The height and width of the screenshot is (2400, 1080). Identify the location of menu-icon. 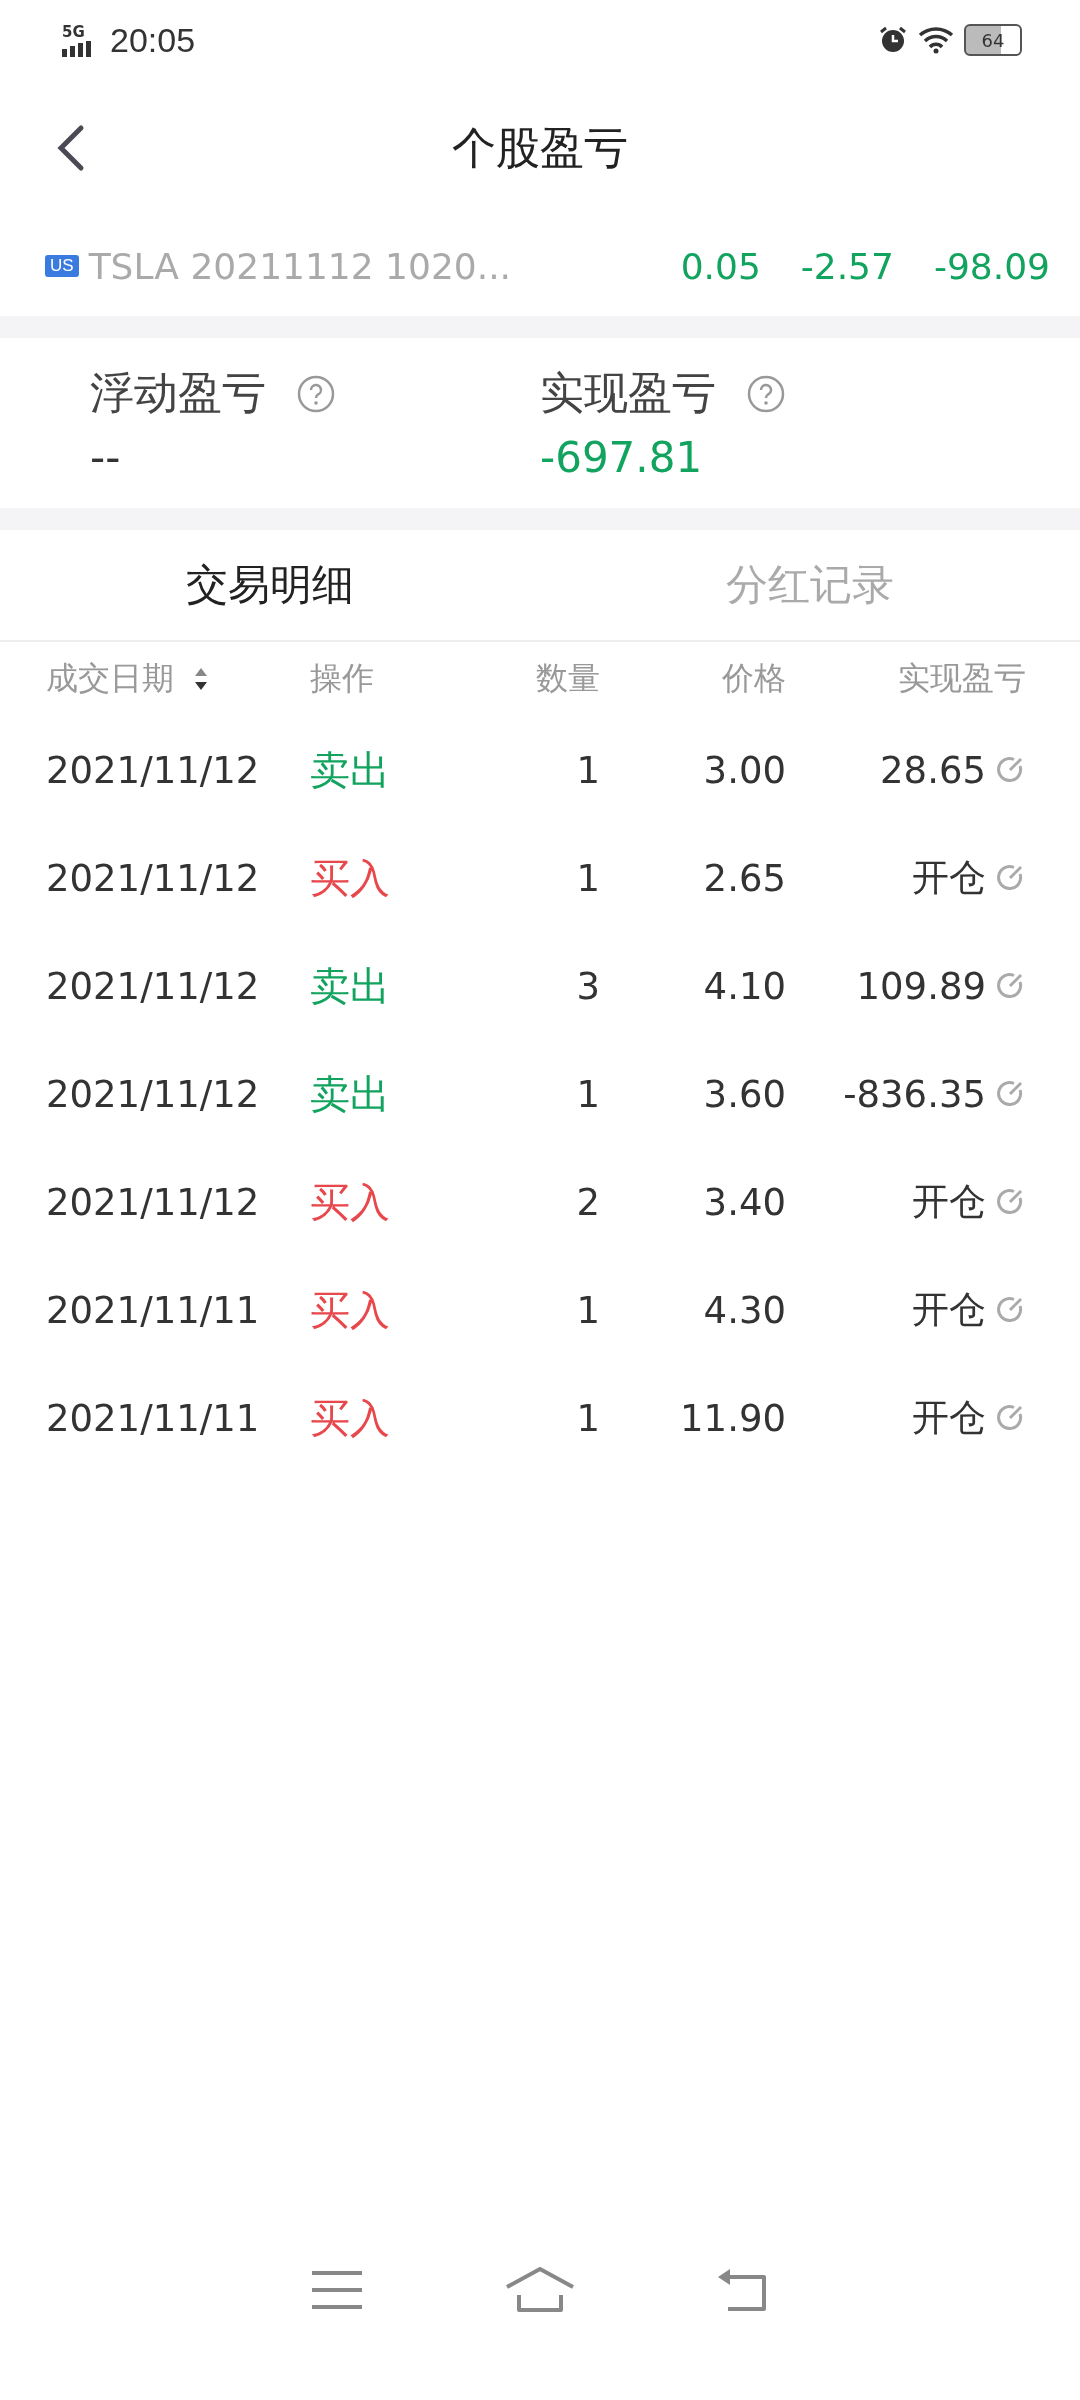
(337, 2290).